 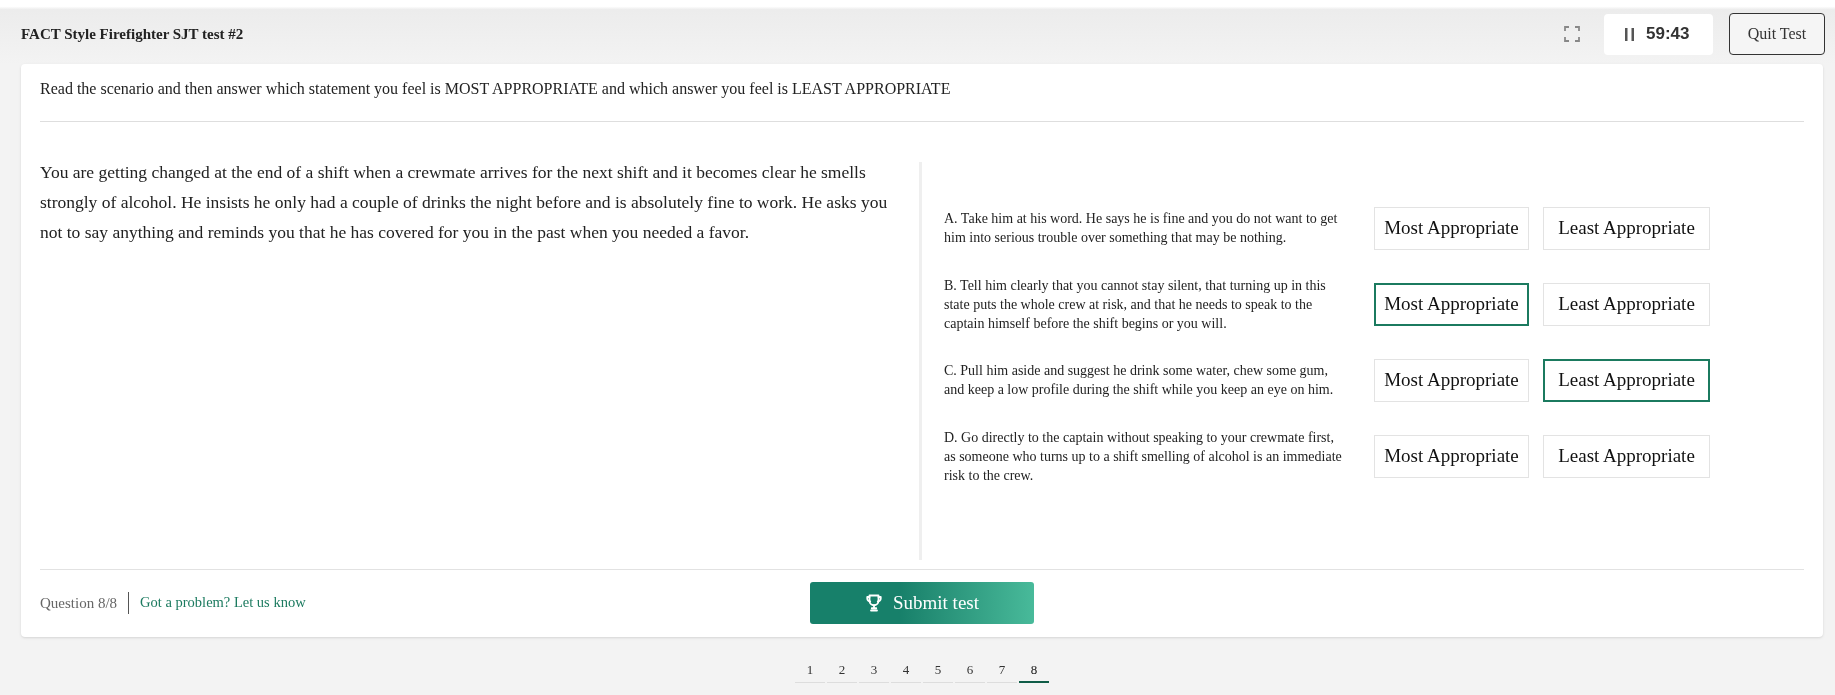 What do you see at coordinates (496, 89) in the screenshot?
I see `instructions-text: Read the scenario and then answer which statement you feel is MOST APPROPRIATE and which answer you feel is LEAST APPROPRIATE` at bounding box center [496, 89].